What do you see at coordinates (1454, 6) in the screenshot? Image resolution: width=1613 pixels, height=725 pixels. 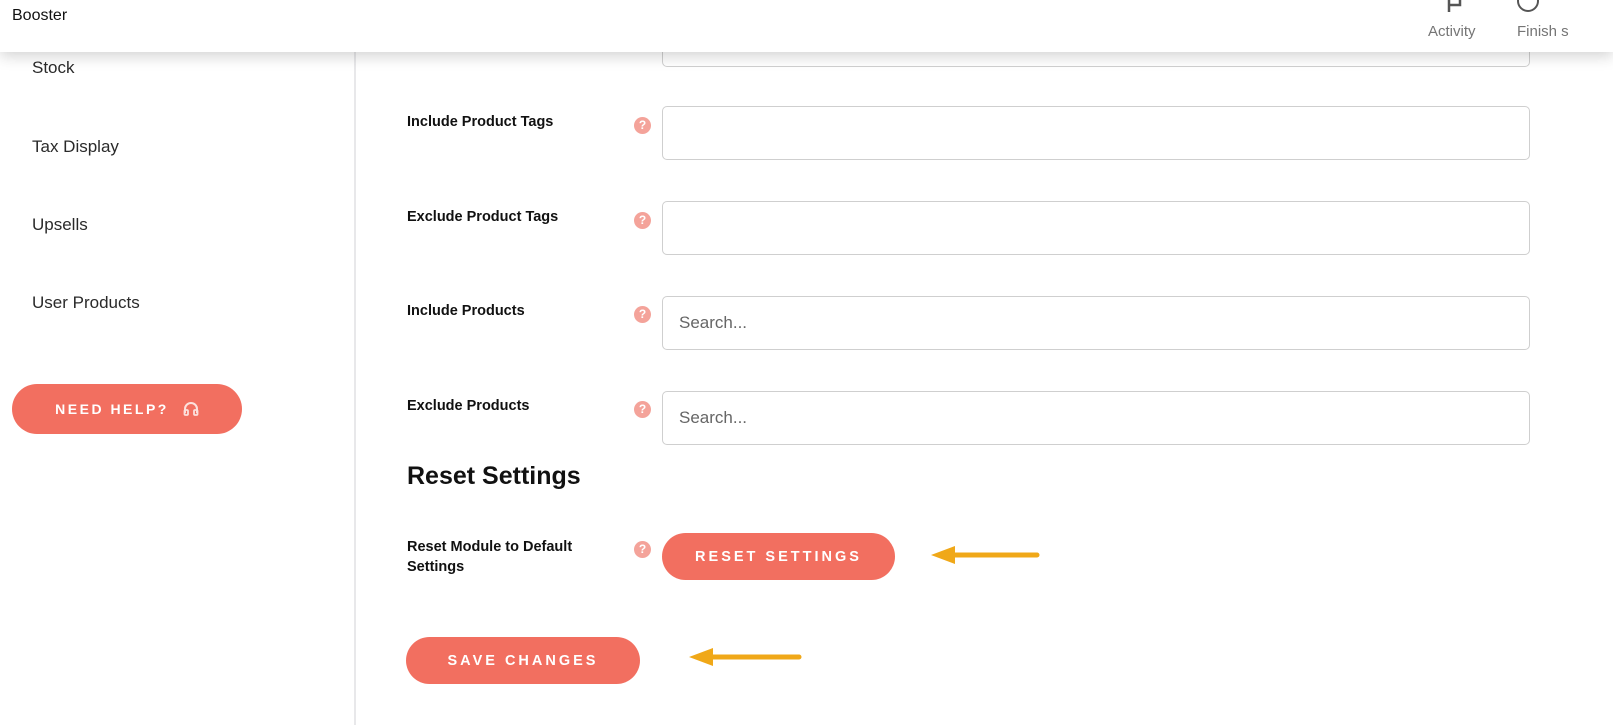 I see `flag-icon` at bounding box center [1454, 6].